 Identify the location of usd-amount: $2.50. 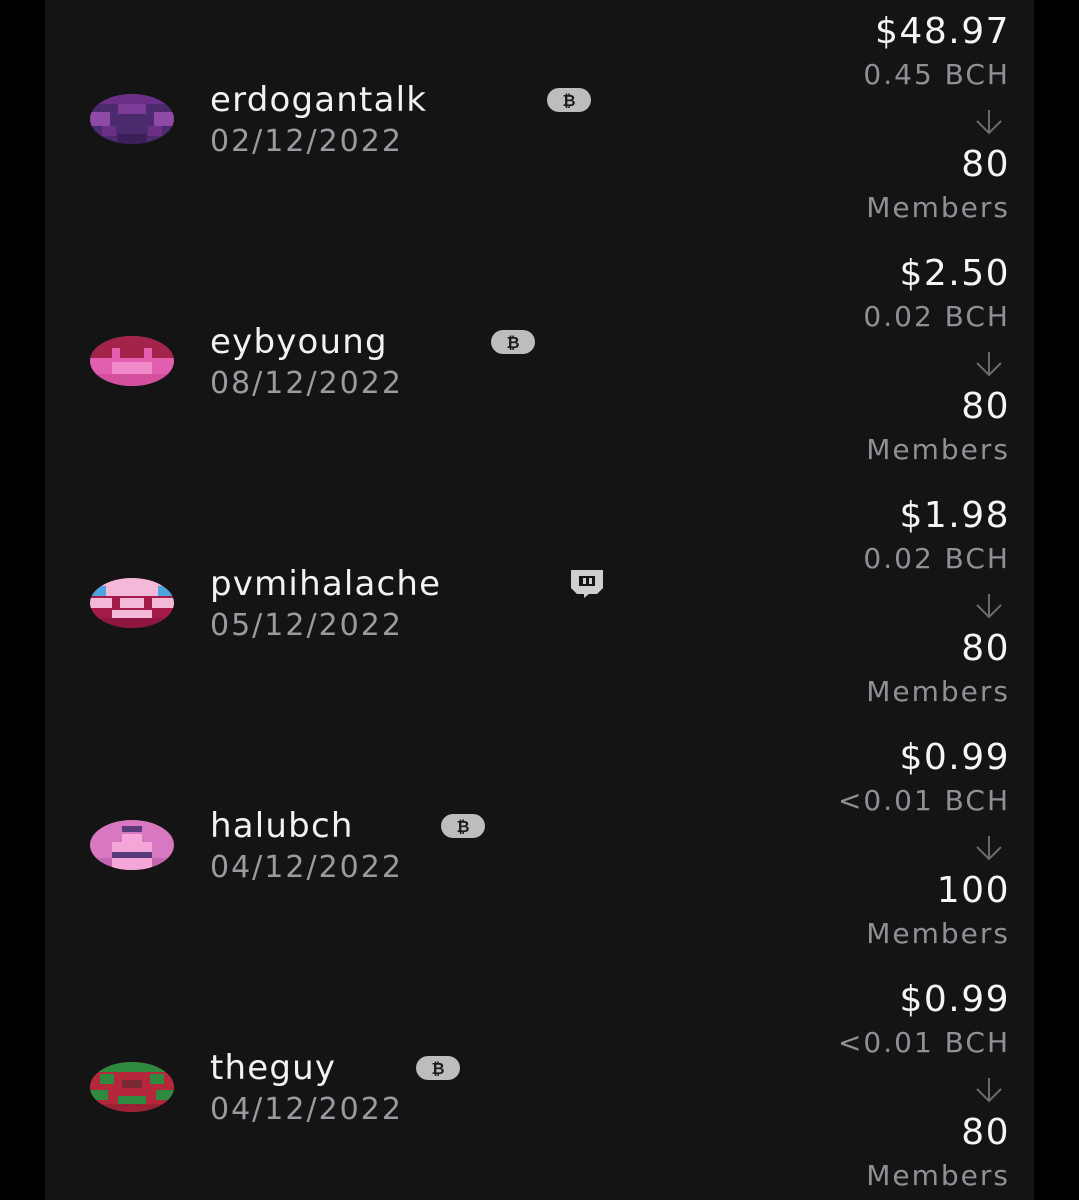
(954, 273).